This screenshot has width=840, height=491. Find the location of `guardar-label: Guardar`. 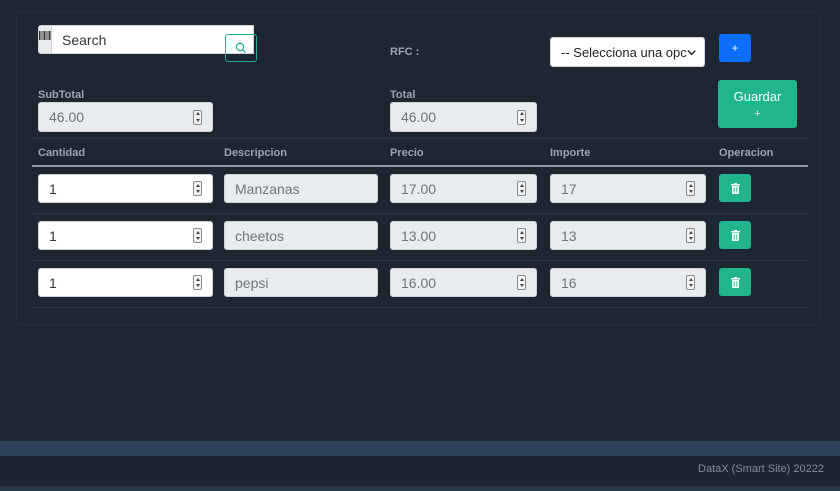

guardar-label: Guardar is located at coordinates (757, 96).